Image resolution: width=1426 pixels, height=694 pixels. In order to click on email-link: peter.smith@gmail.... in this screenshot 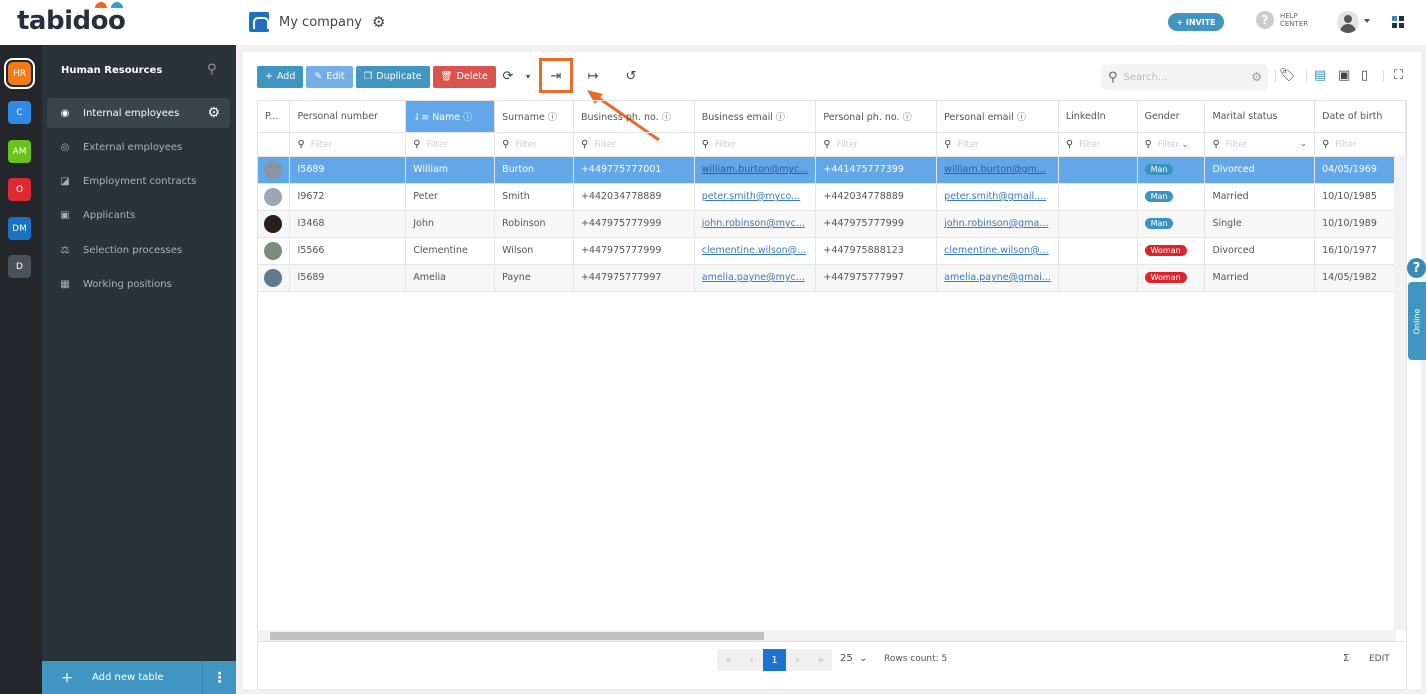, I will do `click(995, 196)`.